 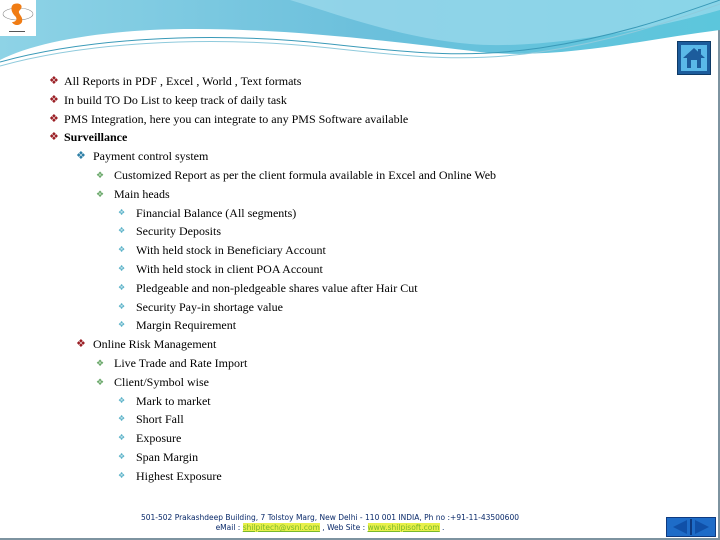 I want to click on list-item-text: Security Deposits, so click(x=178, y=231).